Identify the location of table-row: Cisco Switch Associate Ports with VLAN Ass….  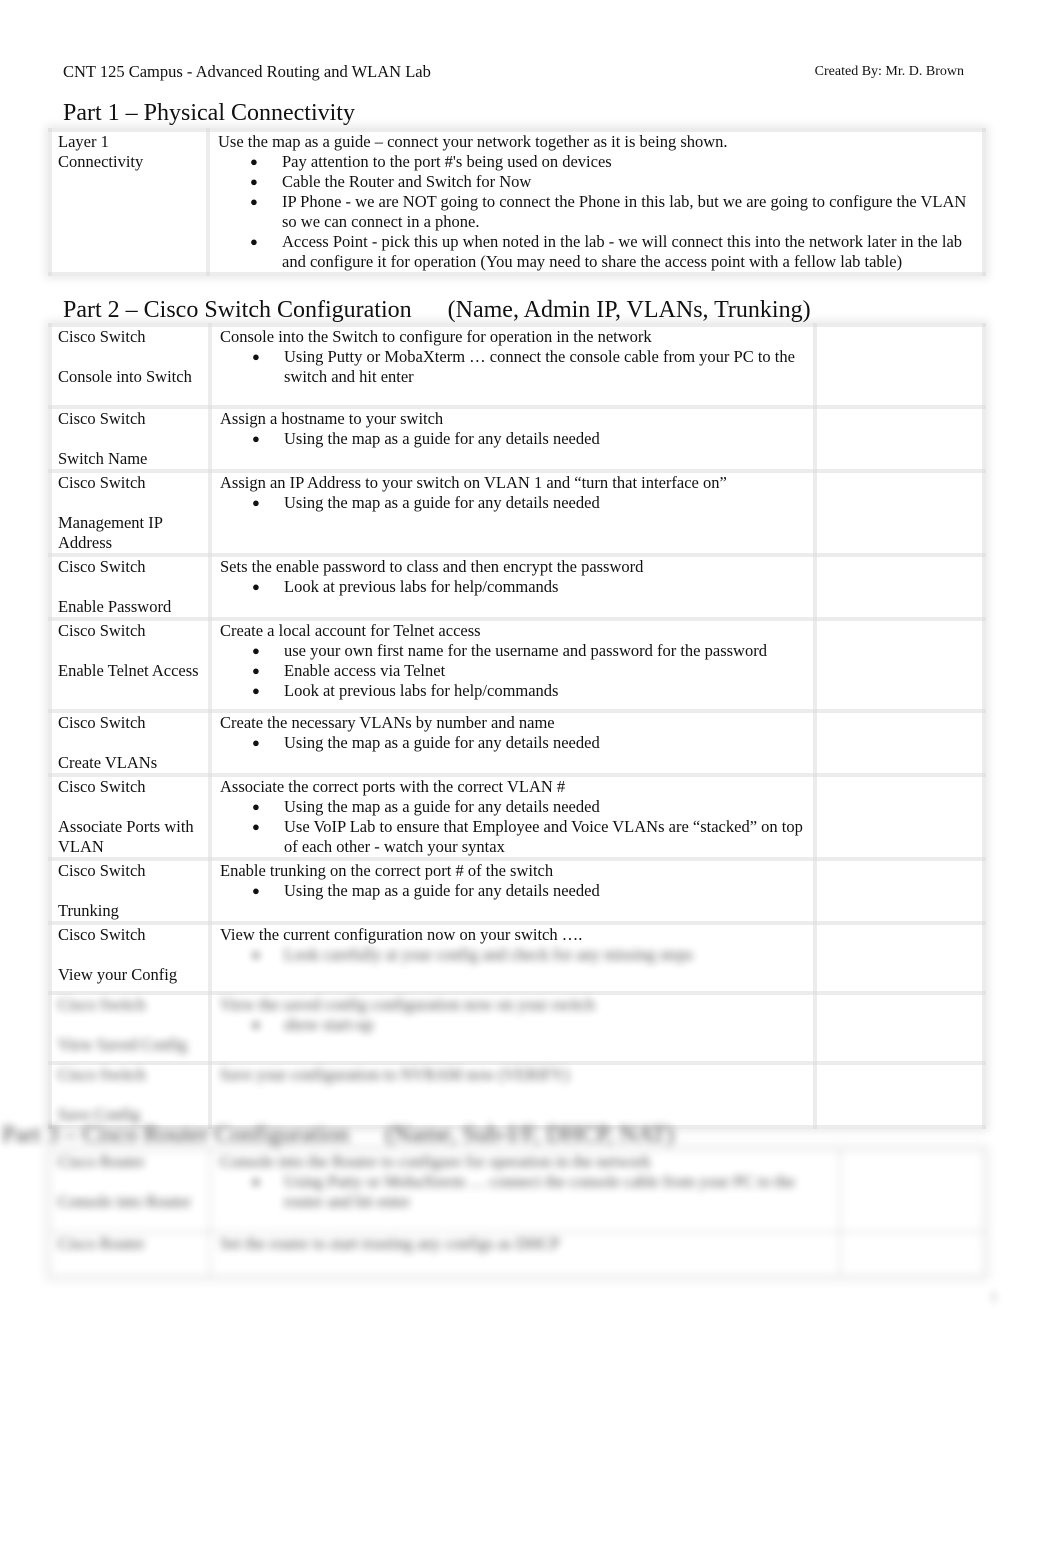
(517, 817).